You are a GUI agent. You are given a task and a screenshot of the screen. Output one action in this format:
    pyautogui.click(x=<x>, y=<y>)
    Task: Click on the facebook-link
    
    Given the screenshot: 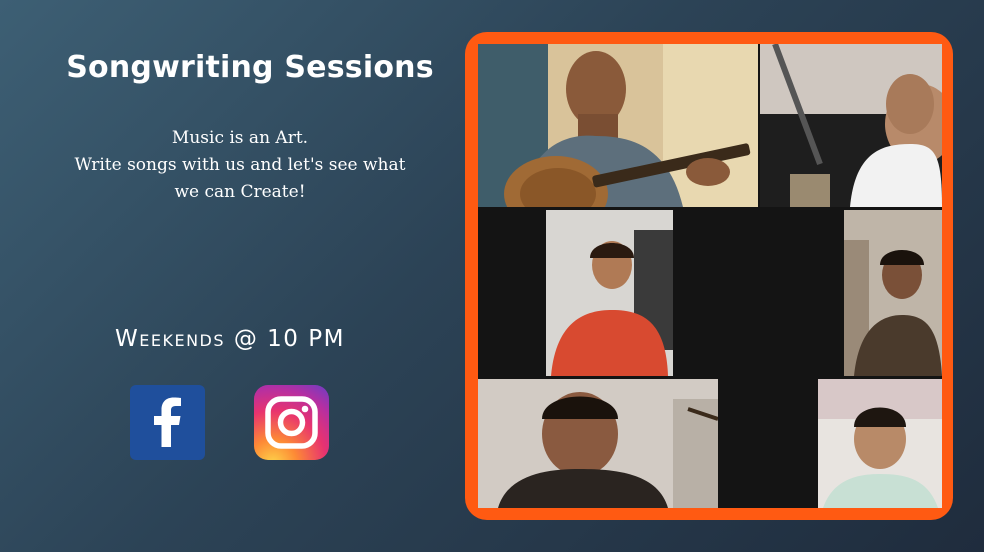 What is the action you would take?
    pyautogui.click(x=167, y=422)
    